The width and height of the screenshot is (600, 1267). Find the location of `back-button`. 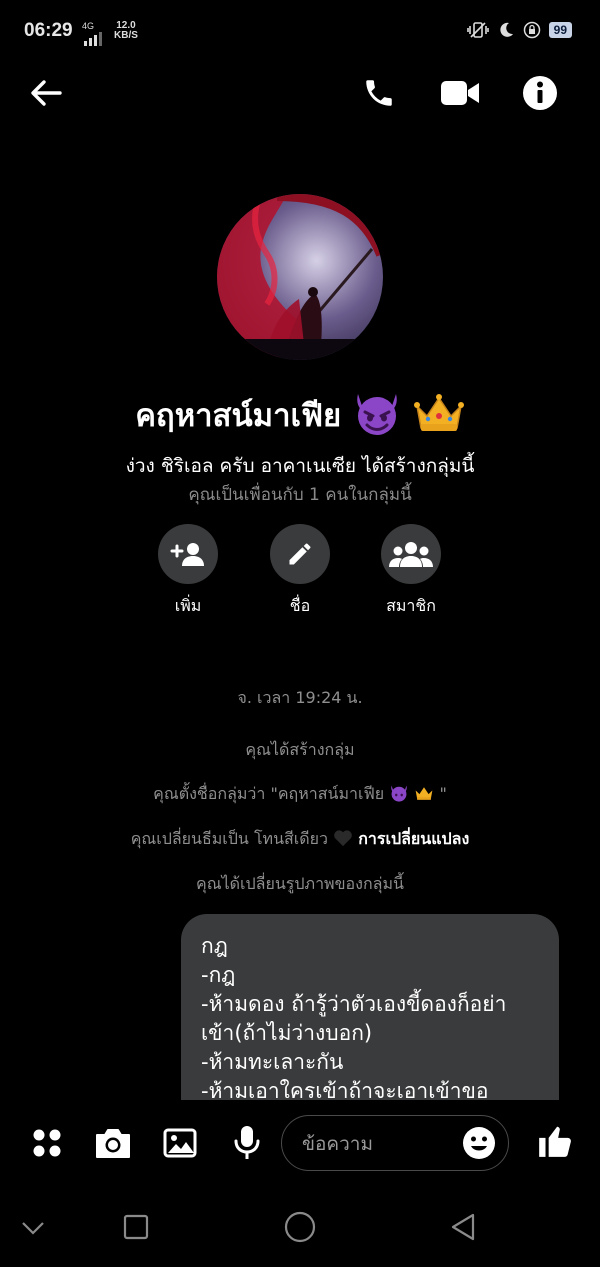

back-button is located at coordinates (46, 93).